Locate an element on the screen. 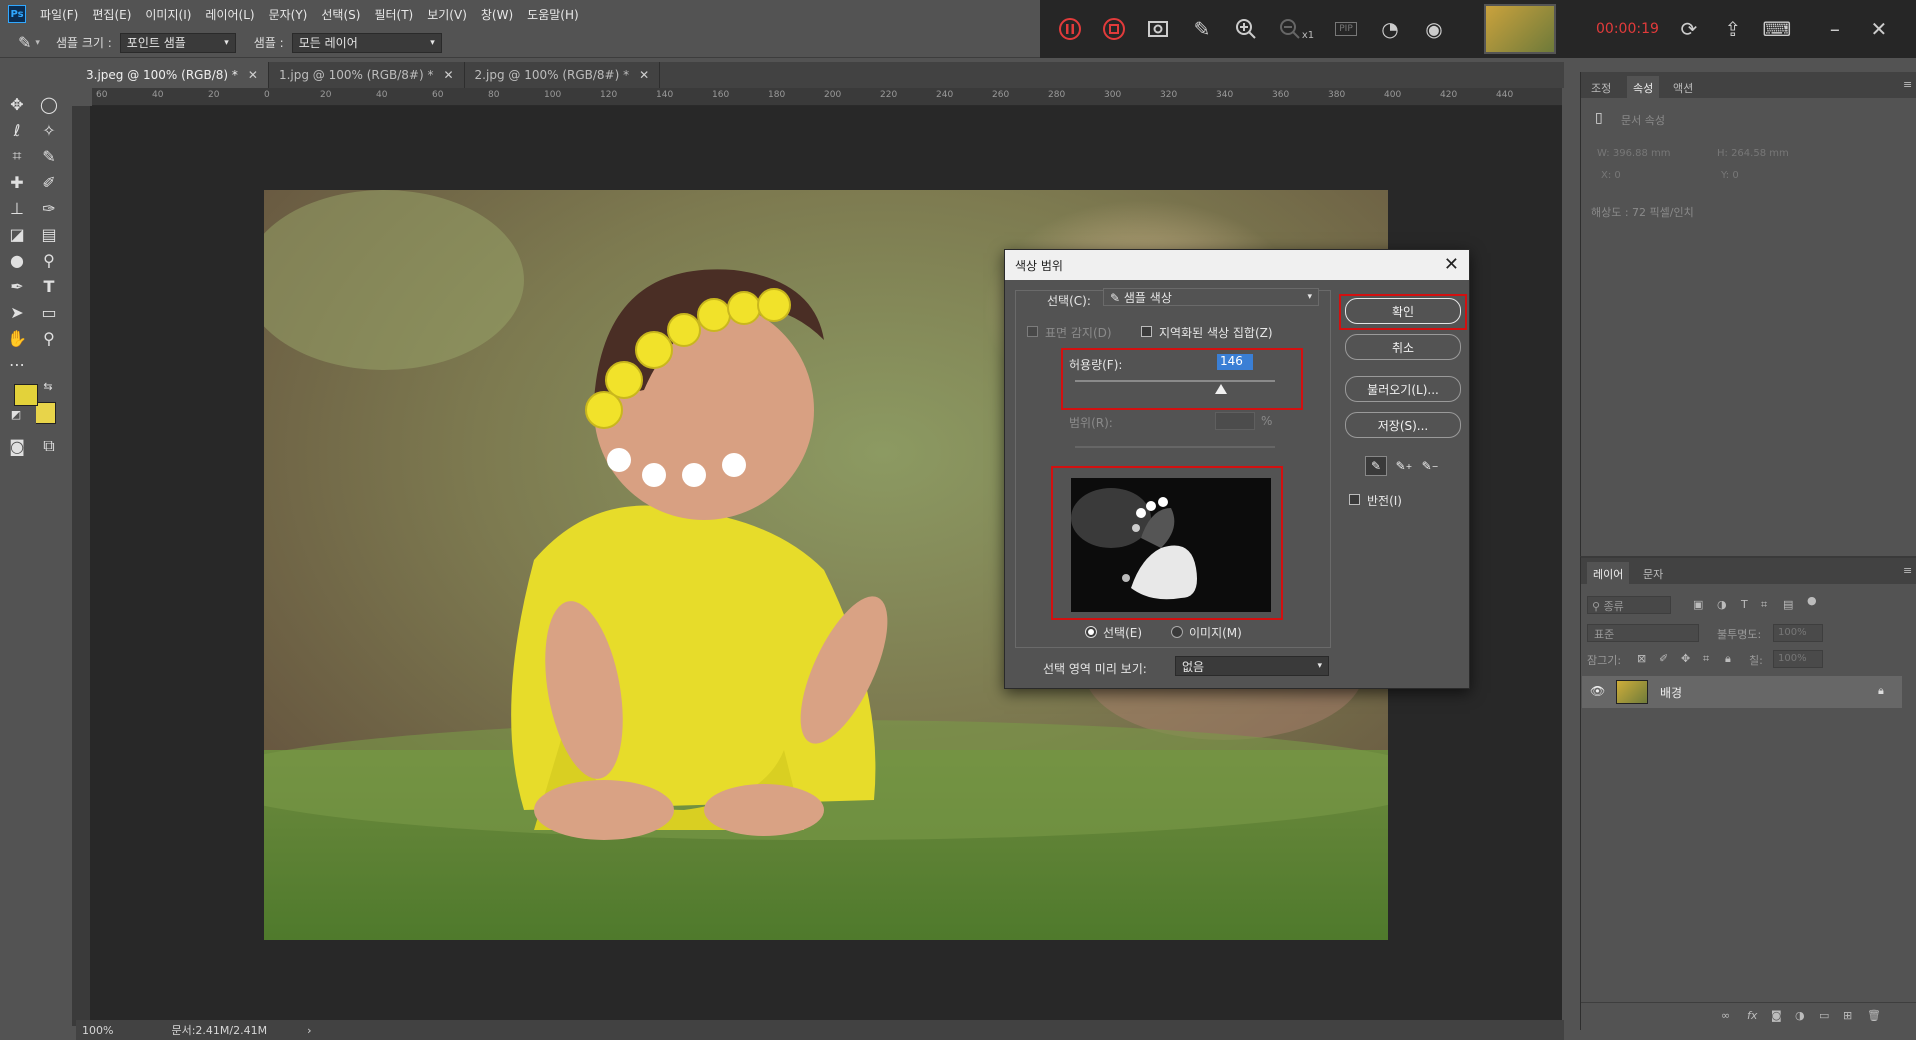  tab-adjustments: 조정 is located at coordinates (1601, 88).